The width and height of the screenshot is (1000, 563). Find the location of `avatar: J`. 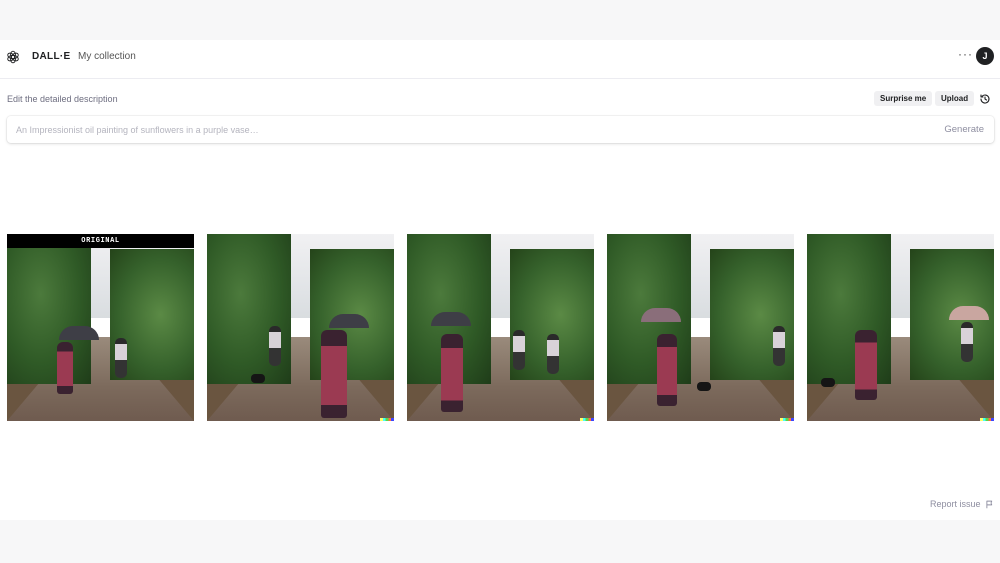

avatar: J is located at coordinates (985, 56).